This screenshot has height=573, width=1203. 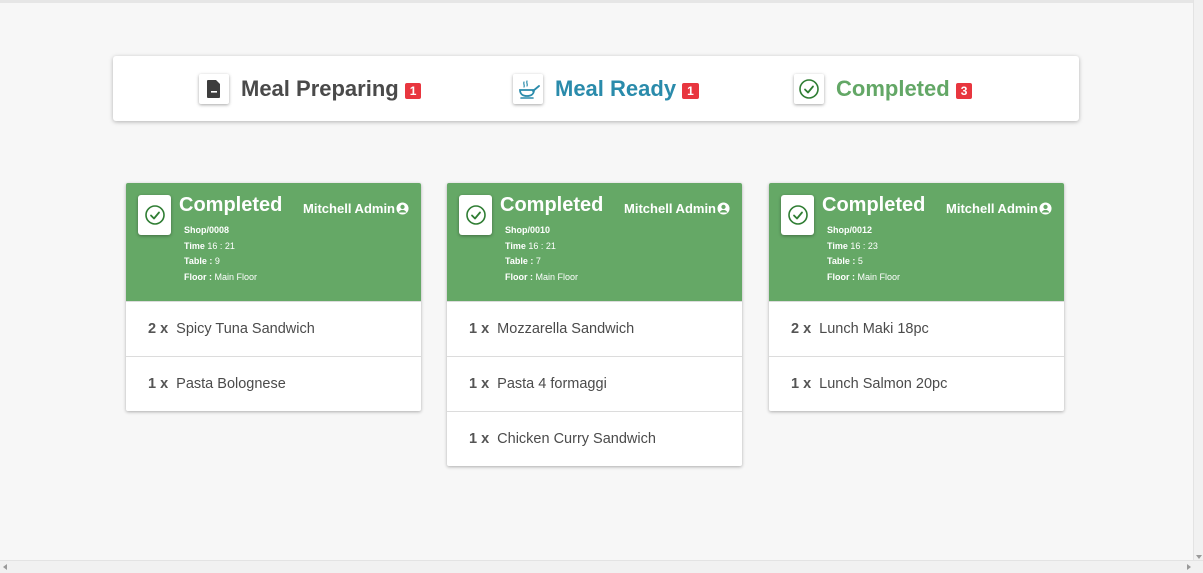 I want to click on line-product: Pasta Bolognese, so click(x=231, y=384).